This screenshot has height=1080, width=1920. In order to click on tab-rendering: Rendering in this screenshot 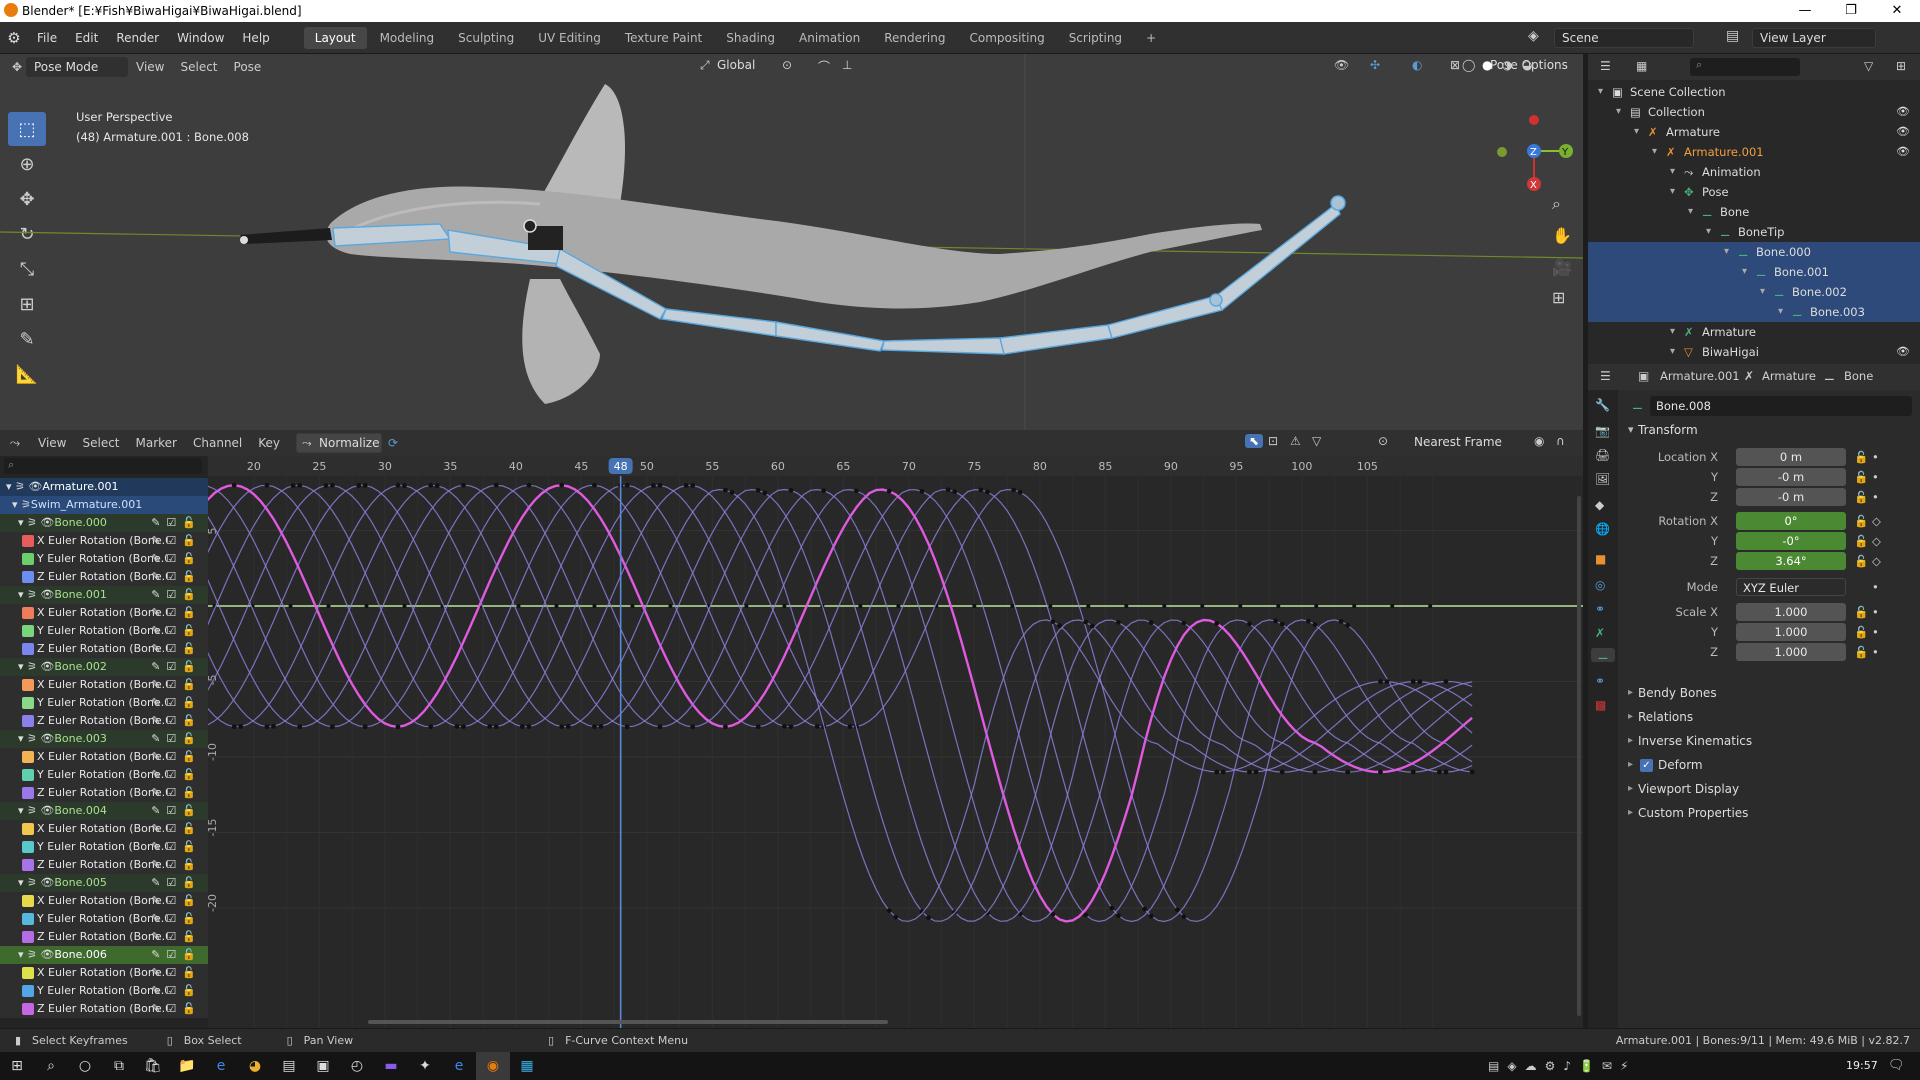, I will do `click(914, 38)`.